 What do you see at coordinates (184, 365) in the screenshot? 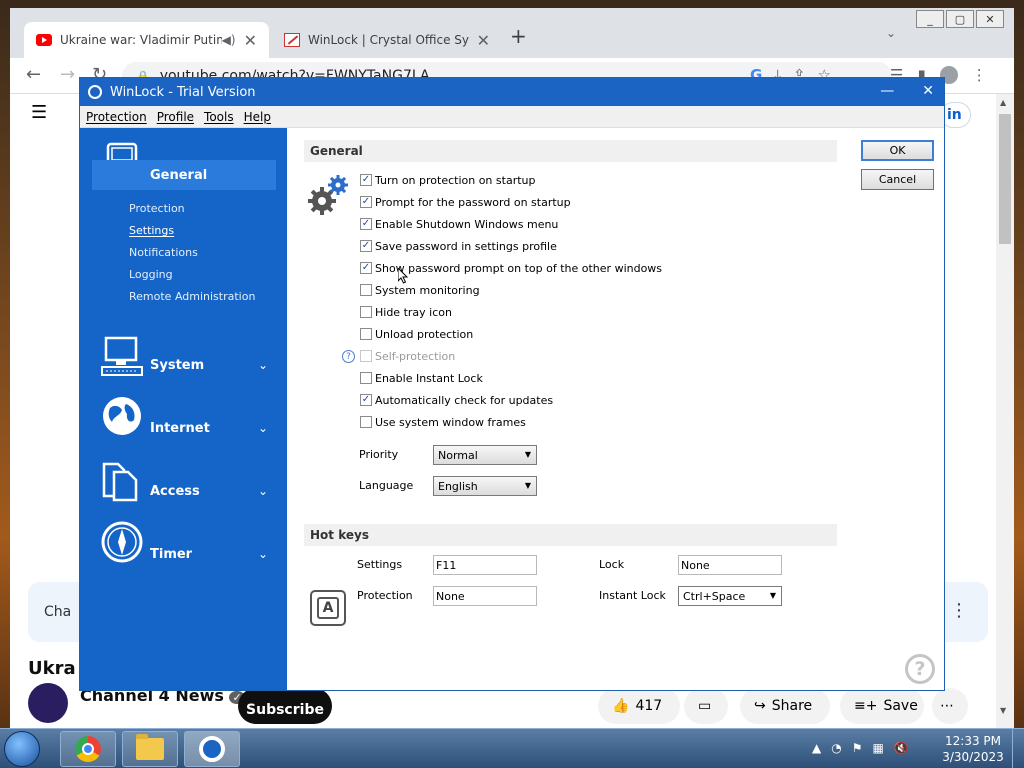
I see `sidebar-section-system: System ⌄` at bounding box center [184, 365].